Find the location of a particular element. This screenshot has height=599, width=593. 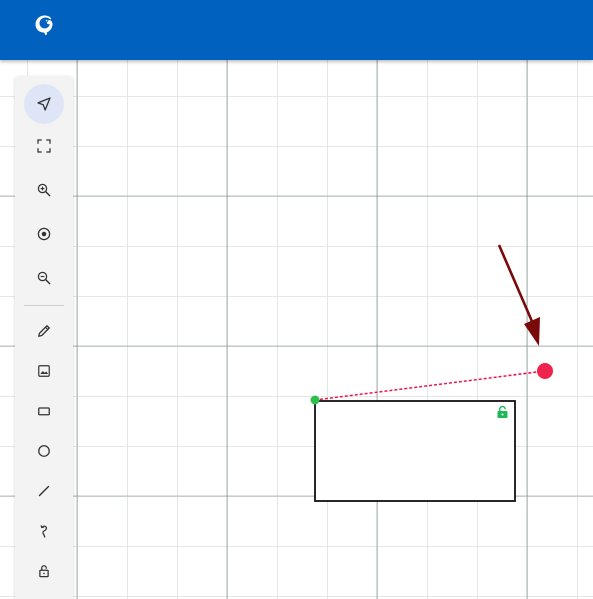

top-app-bar is located at coordinates (296, 30).